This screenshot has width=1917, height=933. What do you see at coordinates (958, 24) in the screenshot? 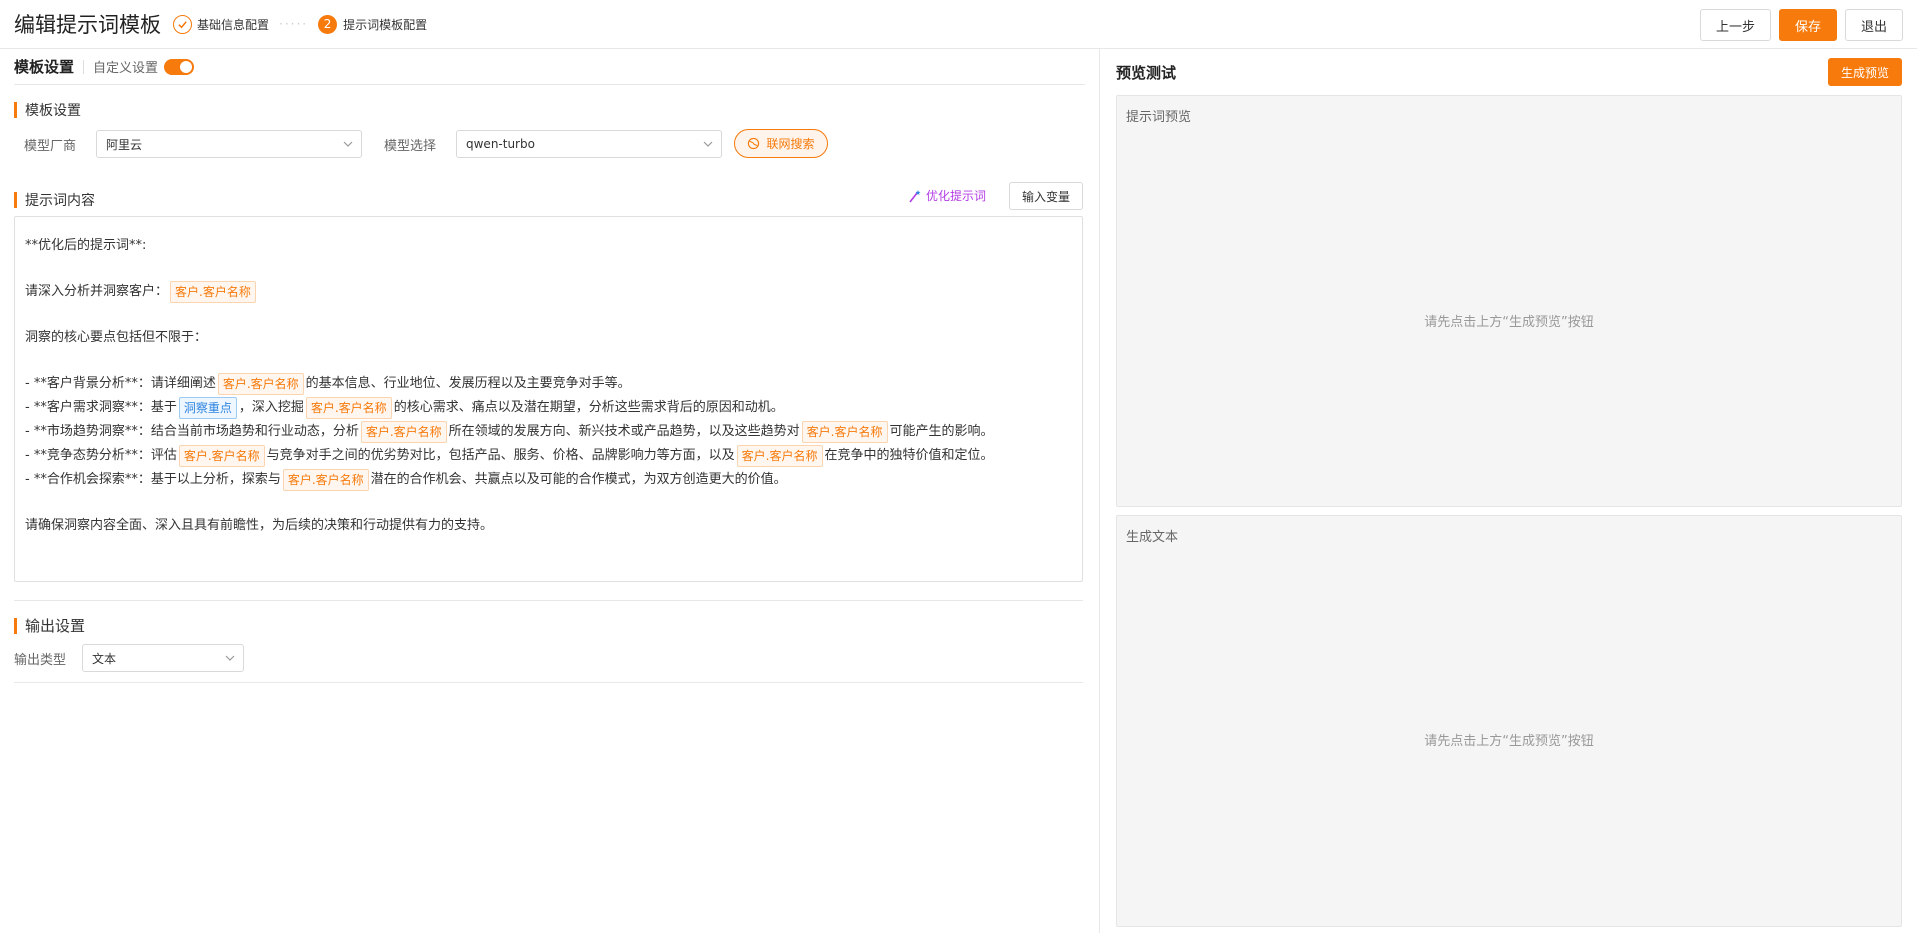
I see `page-header: 编辑提示词模板 基础信息配置 ····· 2 提示词模板配置 上一步 保存 退出` at bounding box center [958, 24].